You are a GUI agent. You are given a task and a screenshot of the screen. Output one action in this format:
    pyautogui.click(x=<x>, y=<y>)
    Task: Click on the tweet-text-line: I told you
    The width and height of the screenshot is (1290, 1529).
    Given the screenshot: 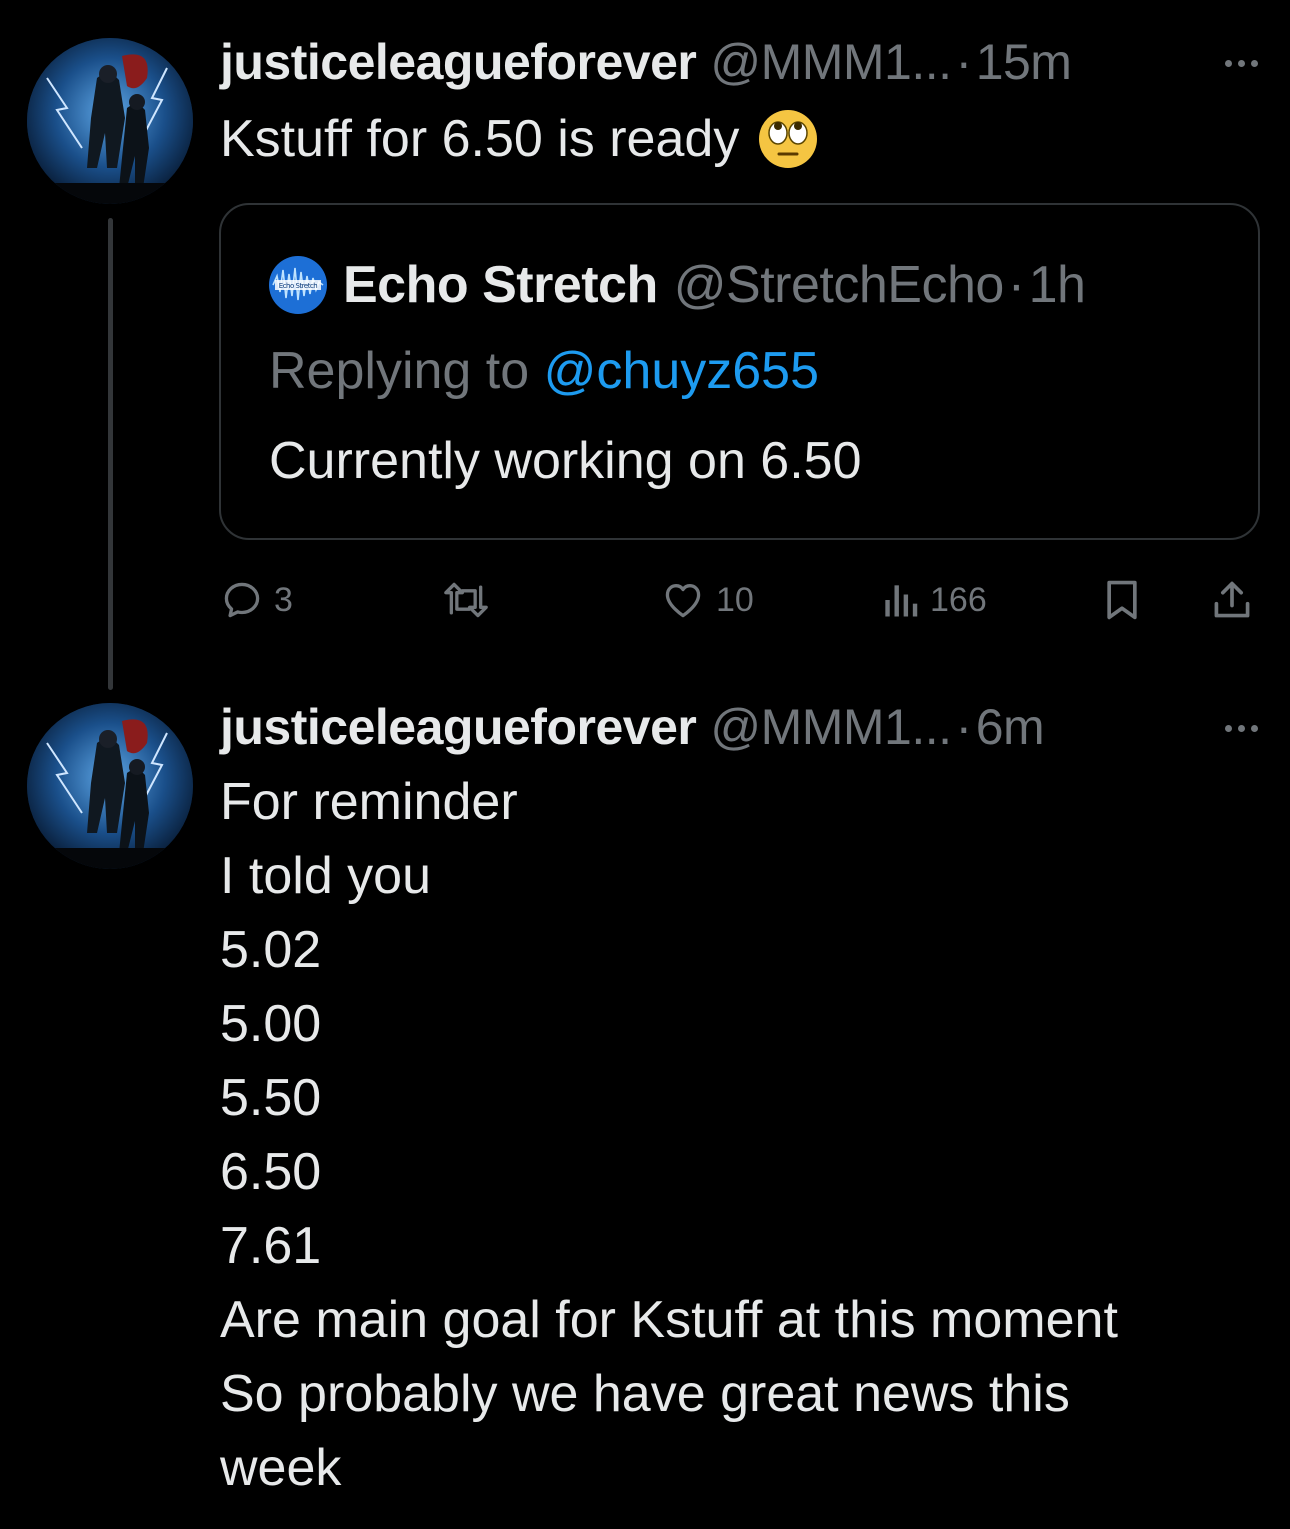 What is the action you would take?
    pyautogui.click(x=326, y=876)
    